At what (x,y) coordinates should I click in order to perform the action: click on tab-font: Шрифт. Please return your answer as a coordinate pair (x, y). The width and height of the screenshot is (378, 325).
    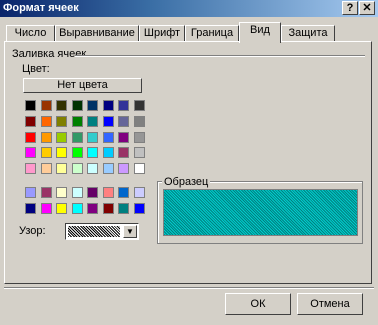
    Looking at the image, I should click on (162, 33).